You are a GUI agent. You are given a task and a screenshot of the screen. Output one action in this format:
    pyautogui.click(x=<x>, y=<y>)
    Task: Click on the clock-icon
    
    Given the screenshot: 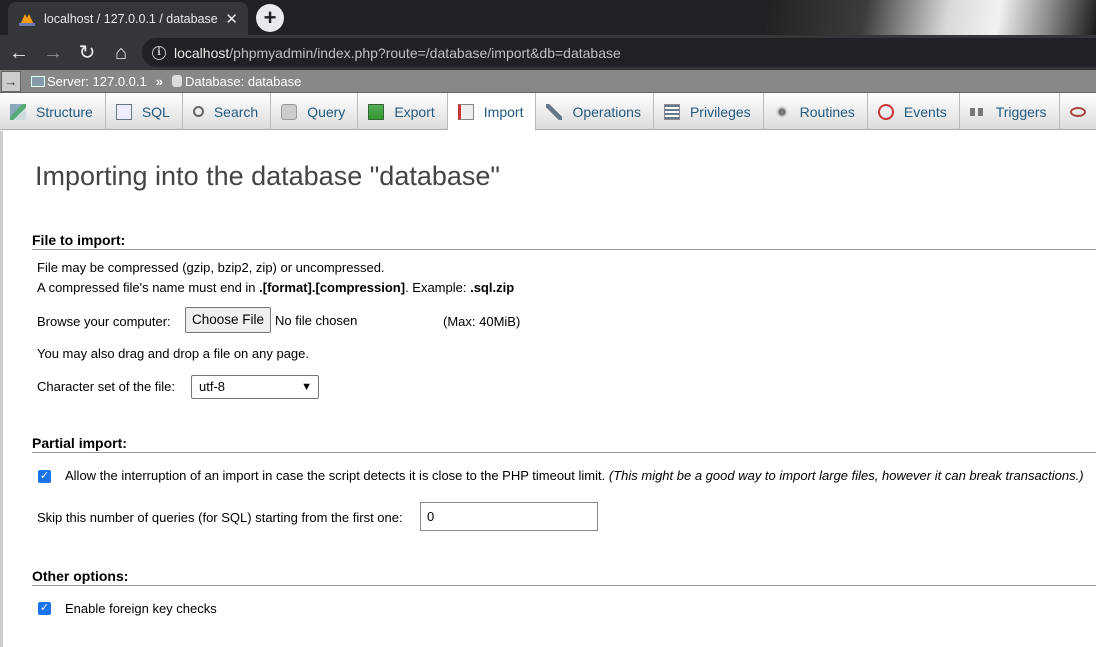 What is the action you would take?
    pyautogui.click(x=885, y=111)
    